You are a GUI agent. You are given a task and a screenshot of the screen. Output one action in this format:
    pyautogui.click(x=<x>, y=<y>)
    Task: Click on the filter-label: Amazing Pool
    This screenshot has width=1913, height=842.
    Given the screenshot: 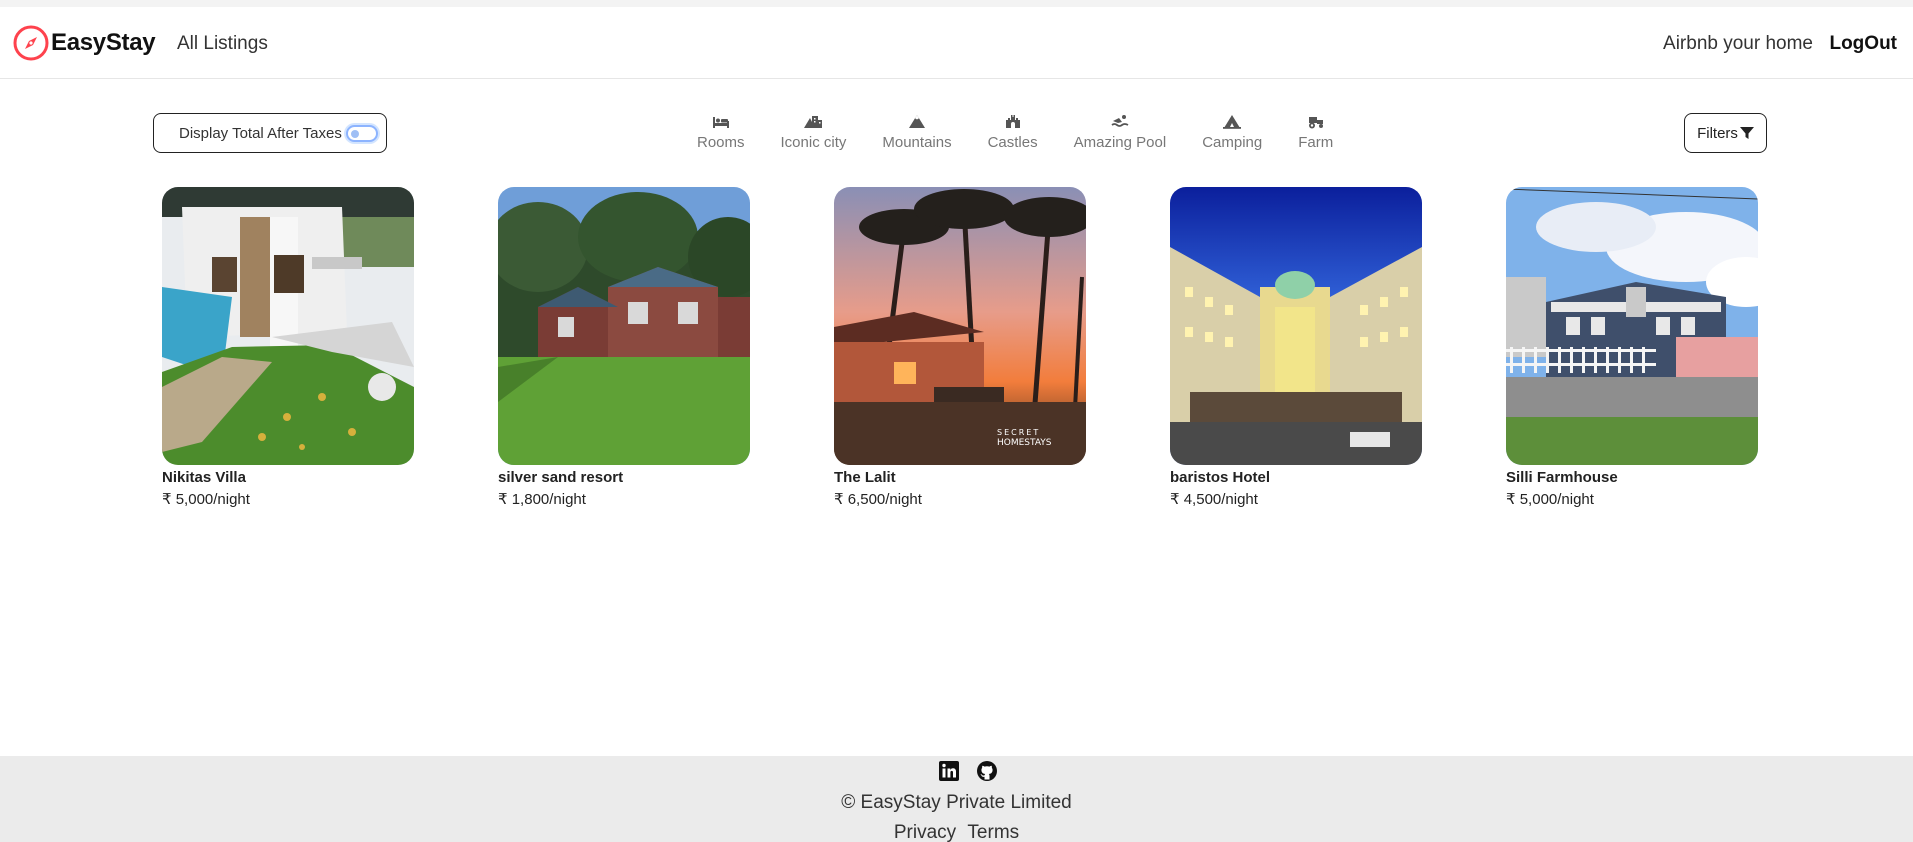 What is the action you would take?
    pyautogui.click(x=1120, y=142)
    